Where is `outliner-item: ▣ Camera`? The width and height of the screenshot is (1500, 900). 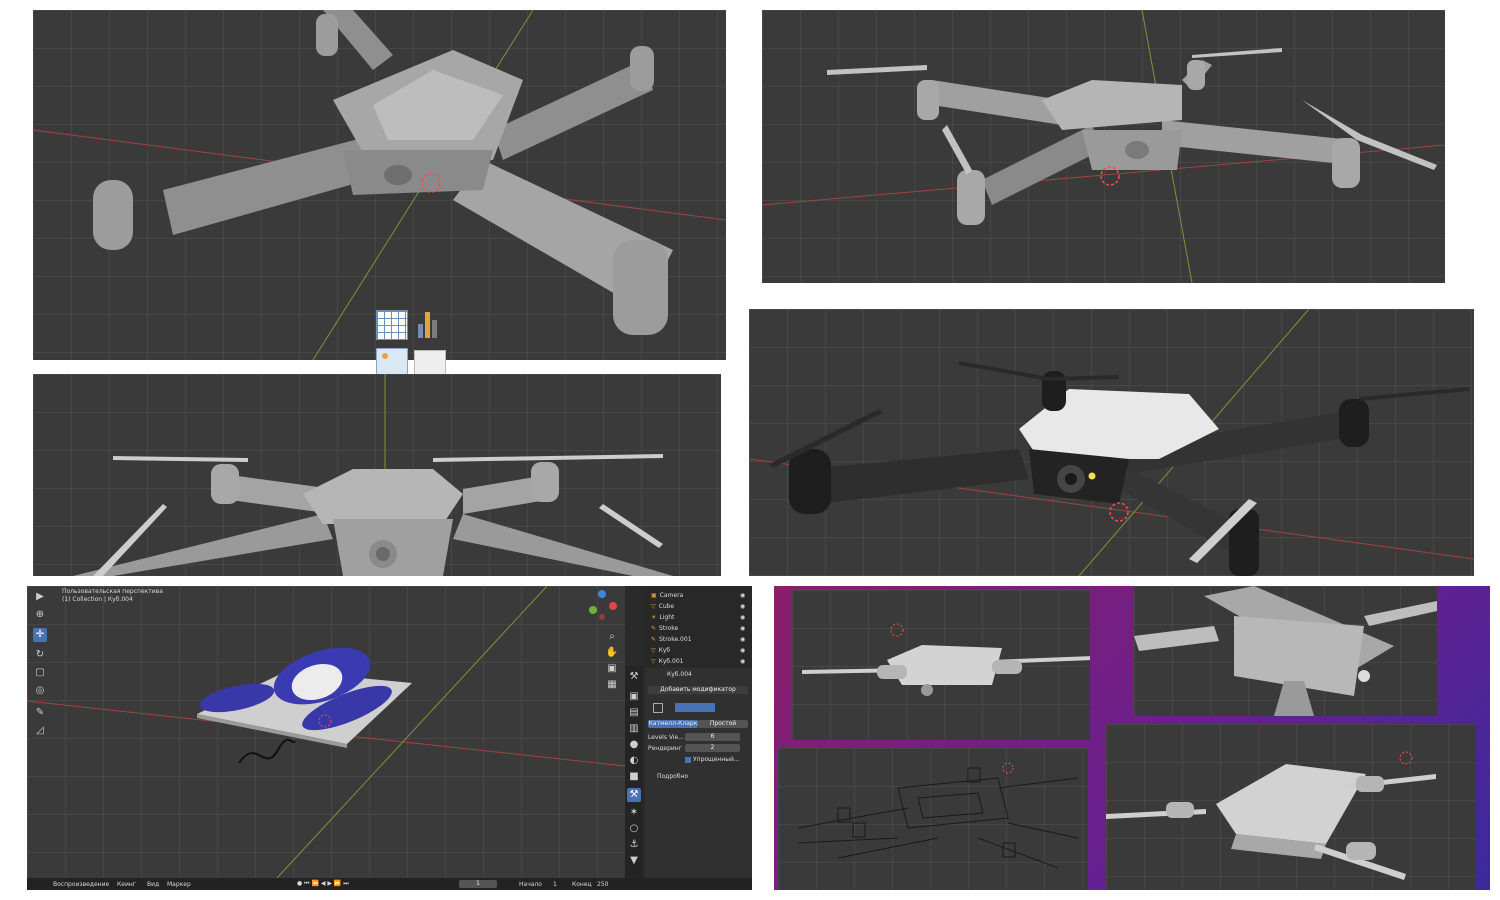 outliner-item: ▣ Camera is located at coordinates (667, 595).